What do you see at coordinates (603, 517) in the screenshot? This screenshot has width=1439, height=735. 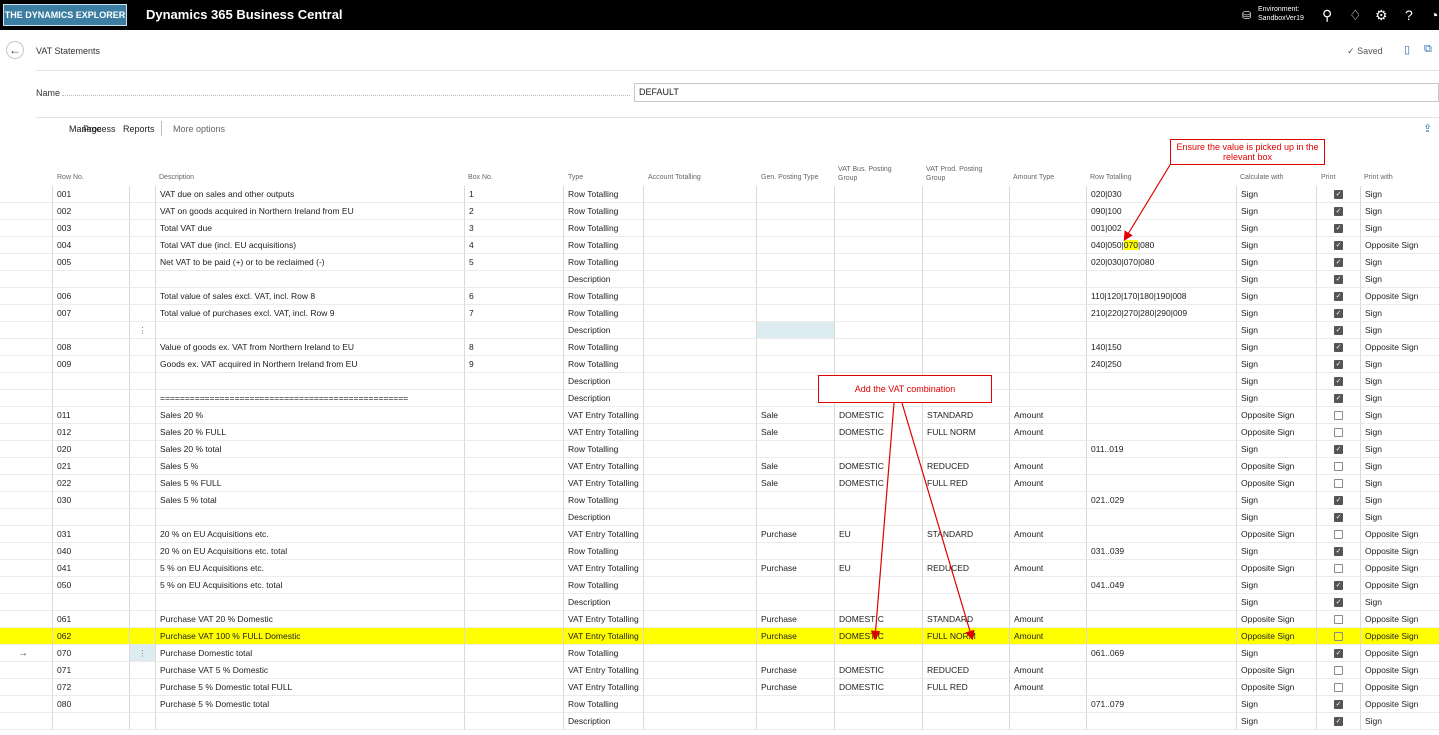 I see `type-cell: Description` at bounding box center [603, 517].